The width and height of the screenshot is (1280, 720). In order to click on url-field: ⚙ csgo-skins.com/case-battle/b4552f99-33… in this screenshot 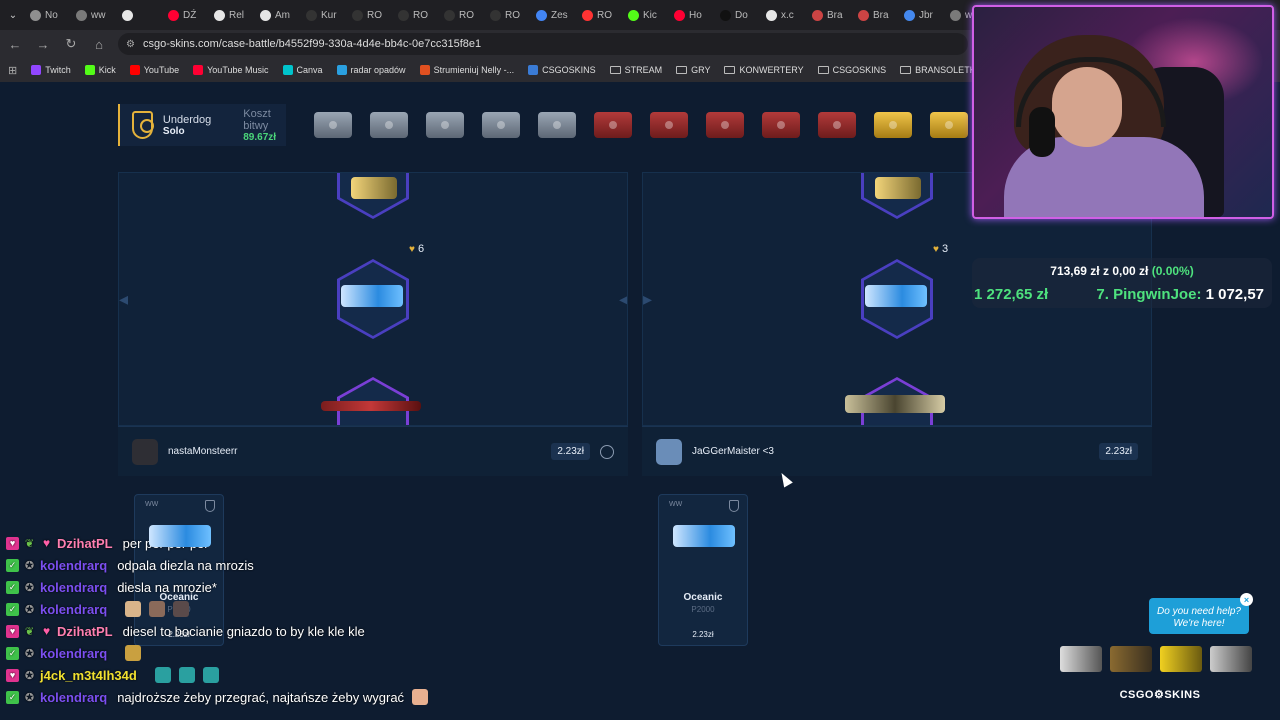, I will do `click(543, 44)`.